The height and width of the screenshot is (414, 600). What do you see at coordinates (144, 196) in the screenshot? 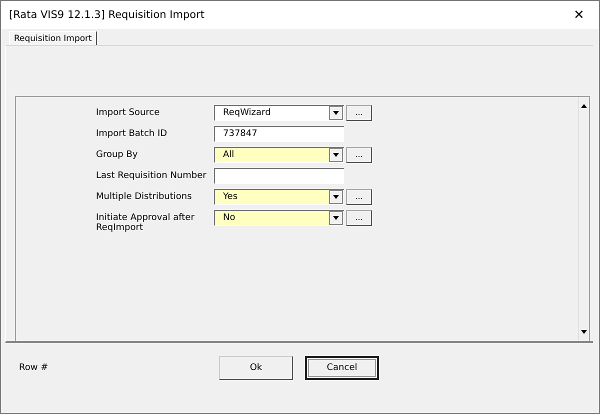
I see `field-label: Multiple Distributions` at bounding box center [144, 196].